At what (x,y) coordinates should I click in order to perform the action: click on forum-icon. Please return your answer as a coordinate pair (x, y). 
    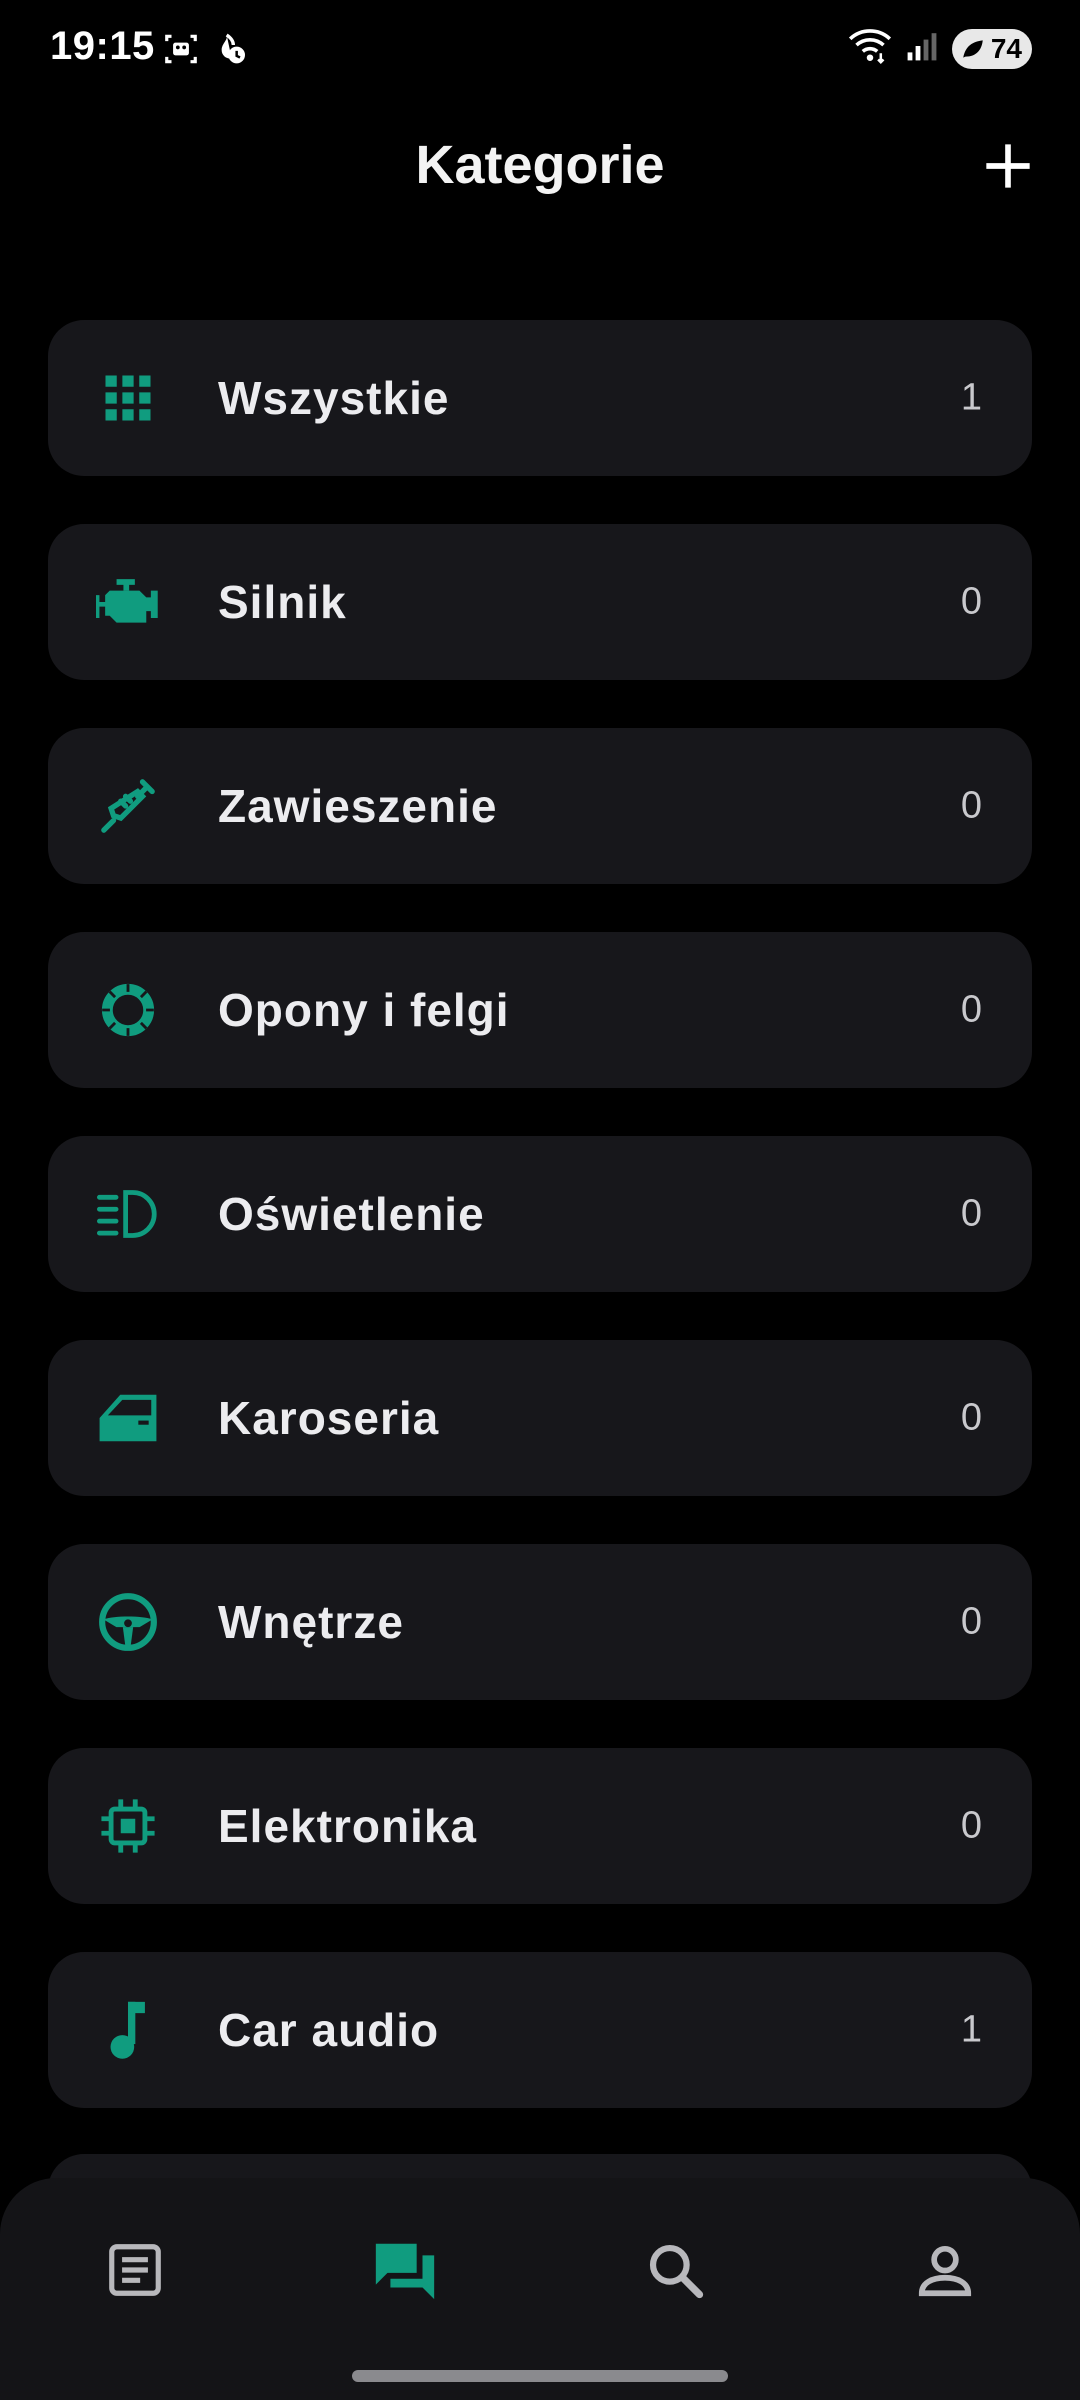
    Looking at the image, I should click on (405, 2271).